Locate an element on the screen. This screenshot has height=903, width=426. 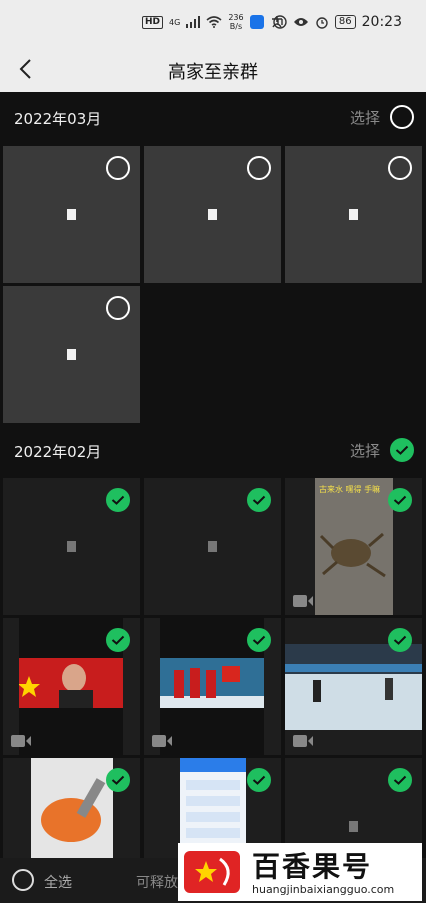
release-label: 可释放 is located at coordinates (157, 883).